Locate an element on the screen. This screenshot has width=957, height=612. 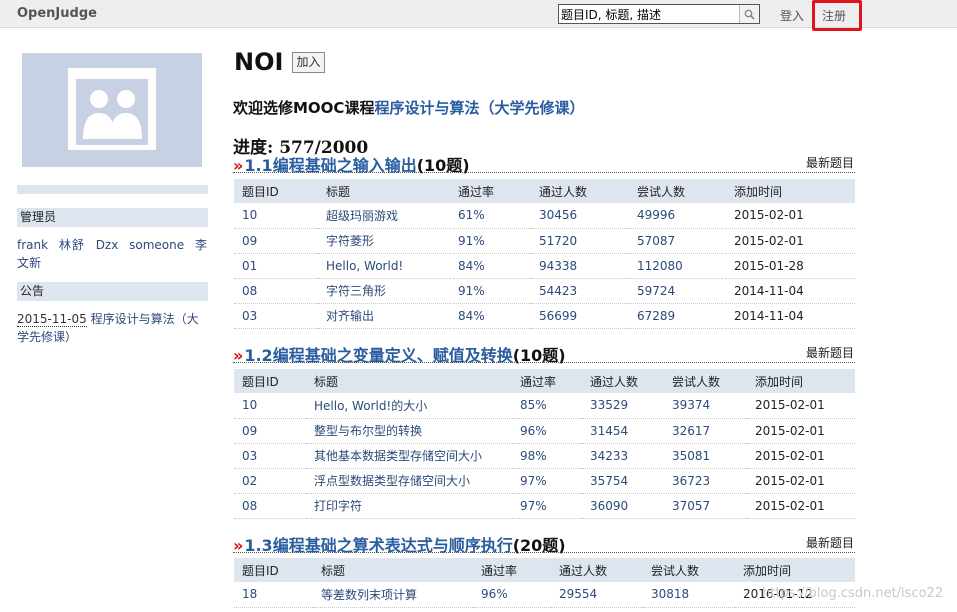
search-icon is located at coordinates (749, 14).